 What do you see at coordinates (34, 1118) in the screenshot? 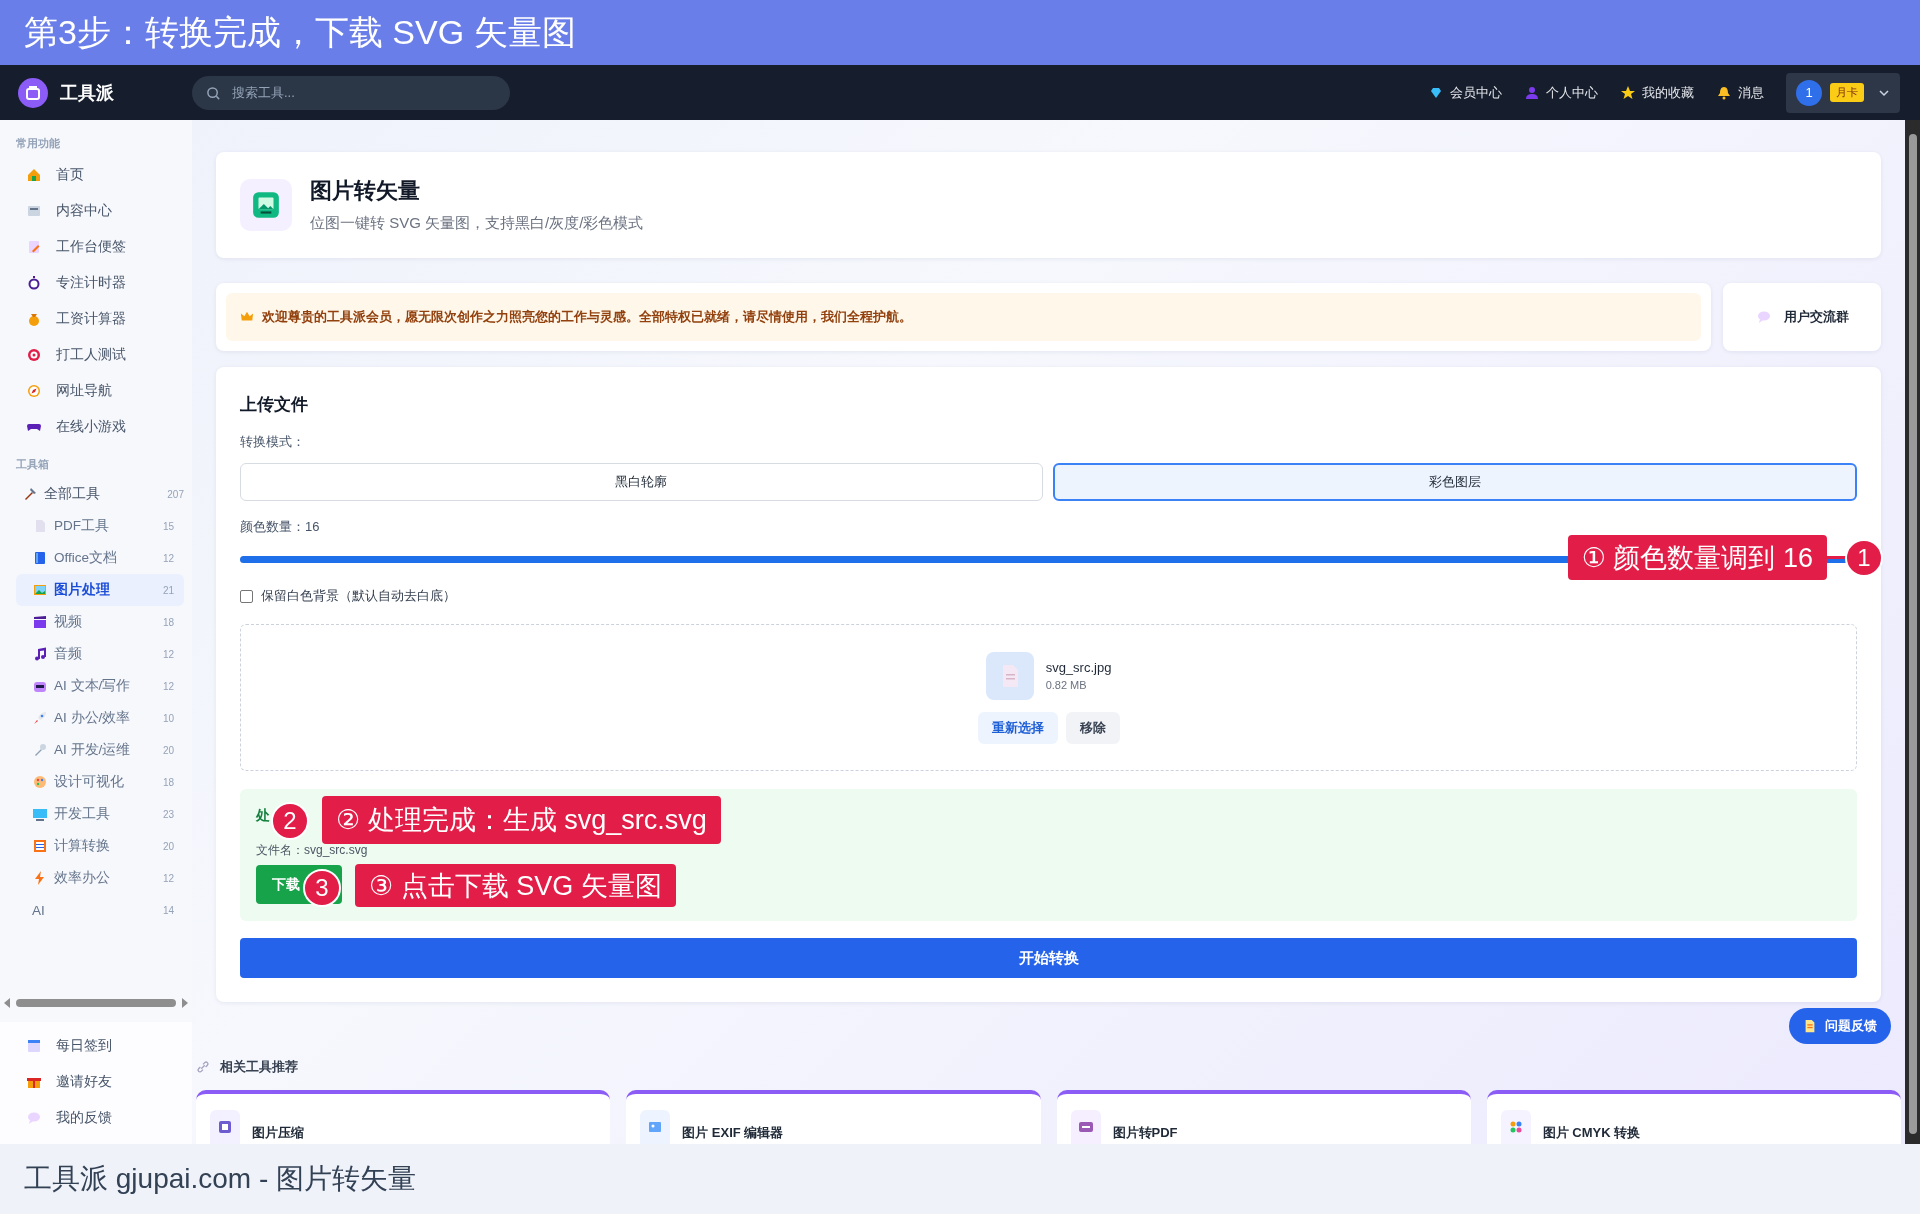
I see `speech-bubble-icon` at bounding box center [34, 1118].